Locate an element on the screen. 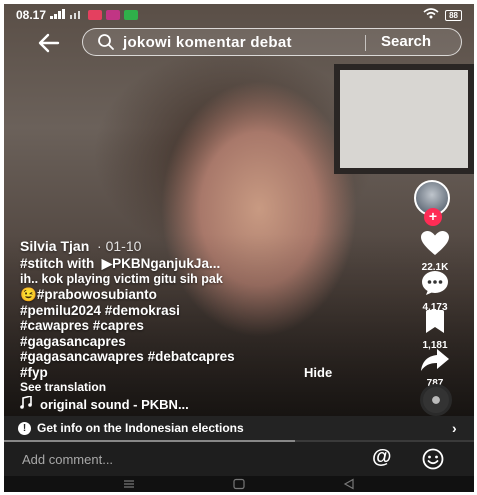 The height and width of the screenshot is (495, 477). caption-text: ih.. kok playing victim gitu sih pak is located at coordinates (121, 278).